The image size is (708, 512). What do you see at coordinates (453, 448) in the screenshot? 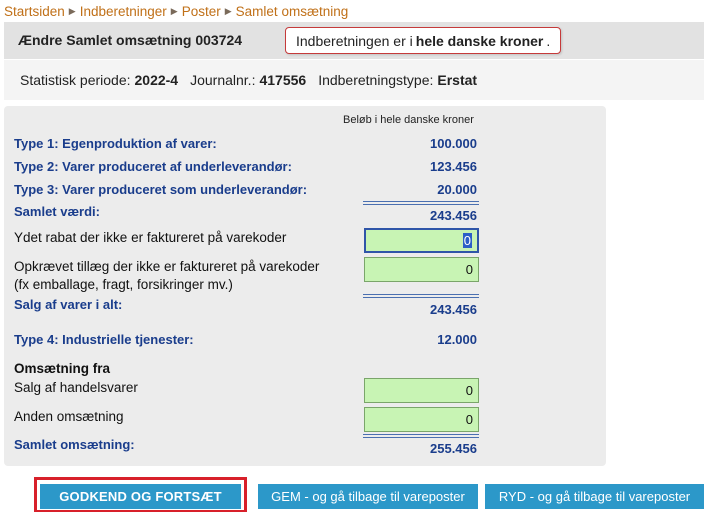
I see `samlet-oms-value: 255.456` at bounding box center [453, 448].